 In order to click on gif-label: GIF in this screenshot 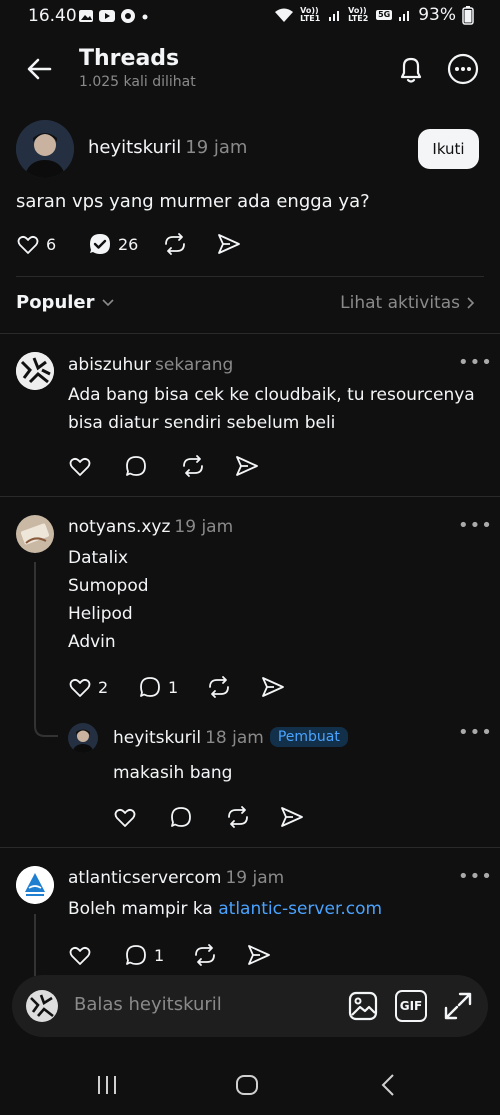, I will do `click(411, 1006)`.